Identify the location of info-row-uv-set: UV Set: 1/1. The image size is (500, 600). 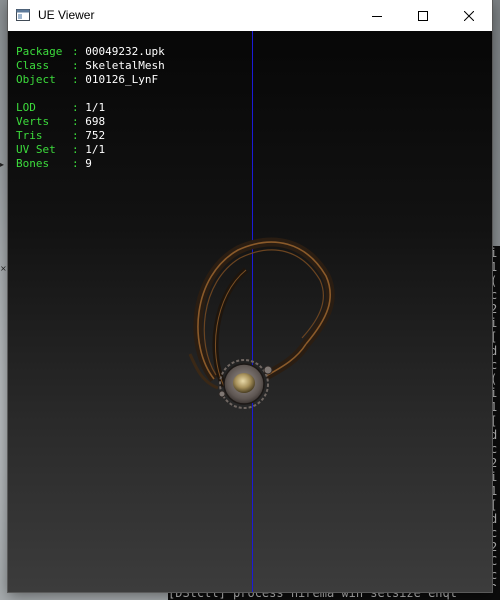
(90, 150).